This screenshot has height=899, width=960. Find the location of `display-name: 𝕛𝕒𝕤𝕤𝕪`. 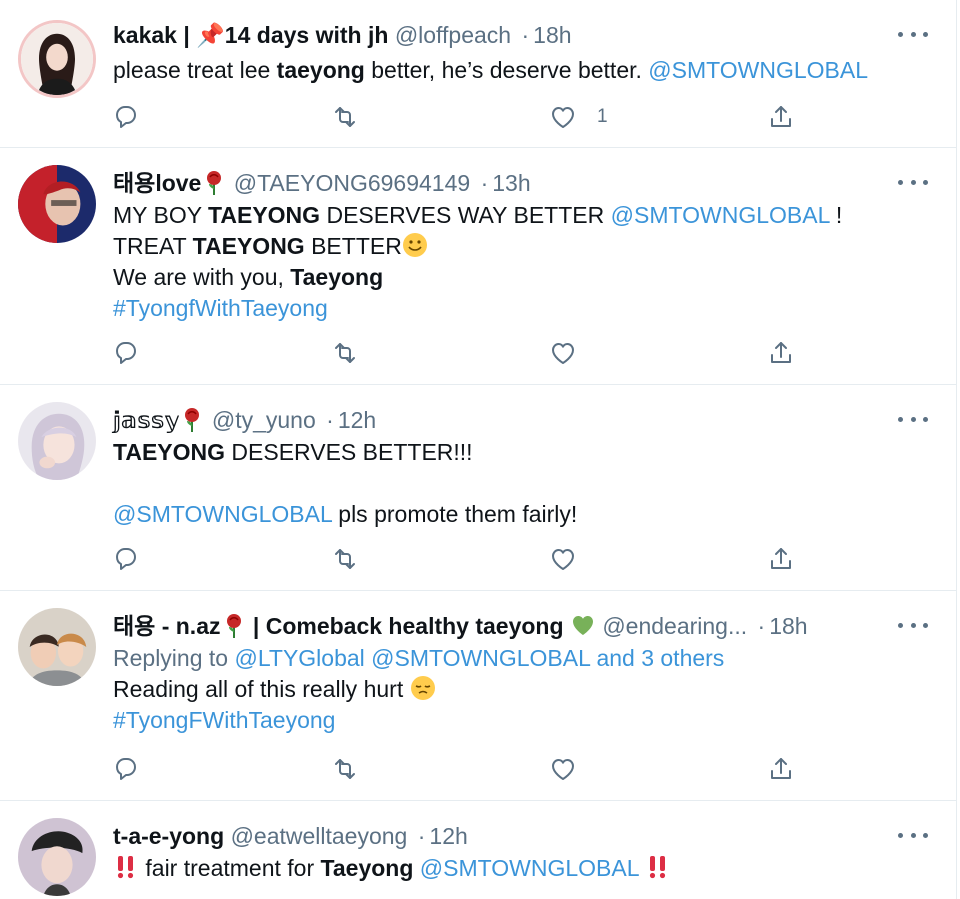

display-name: 𝕛𝕒𝕤𝕤𝕪 is located at coordinates (159, 420).